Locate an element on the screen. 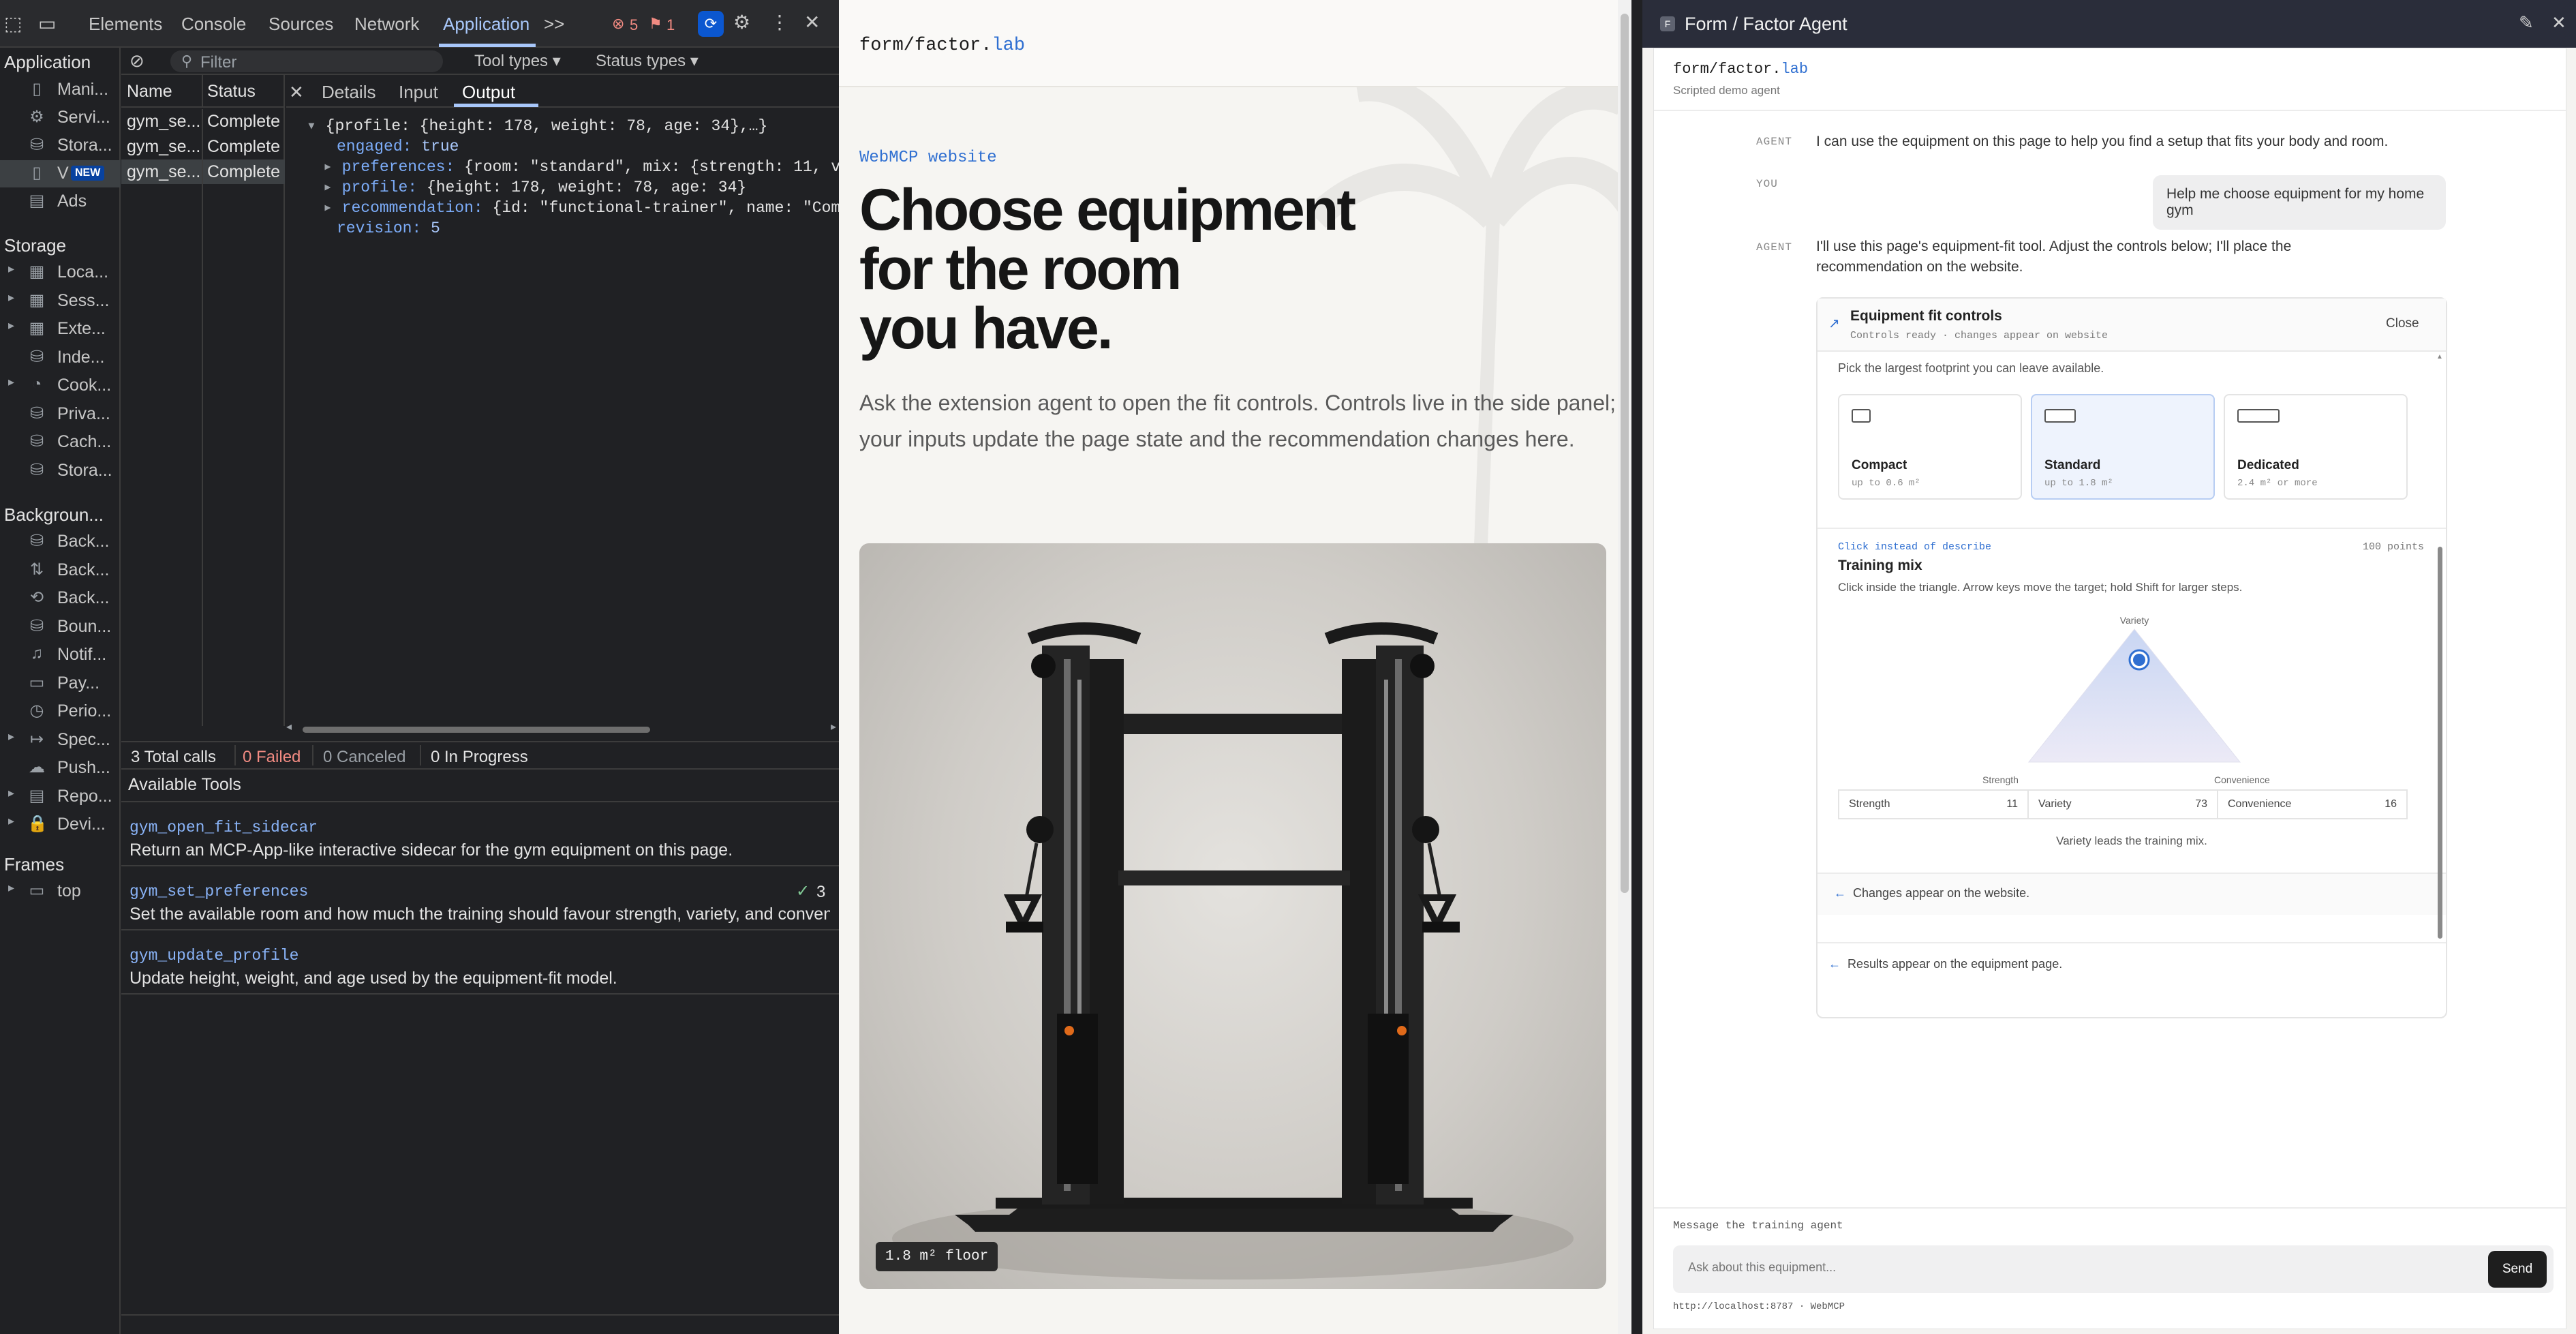 The image size is (2576, 1334). settings-gear-icon: ⚙ is located at coordinates (741, 22).